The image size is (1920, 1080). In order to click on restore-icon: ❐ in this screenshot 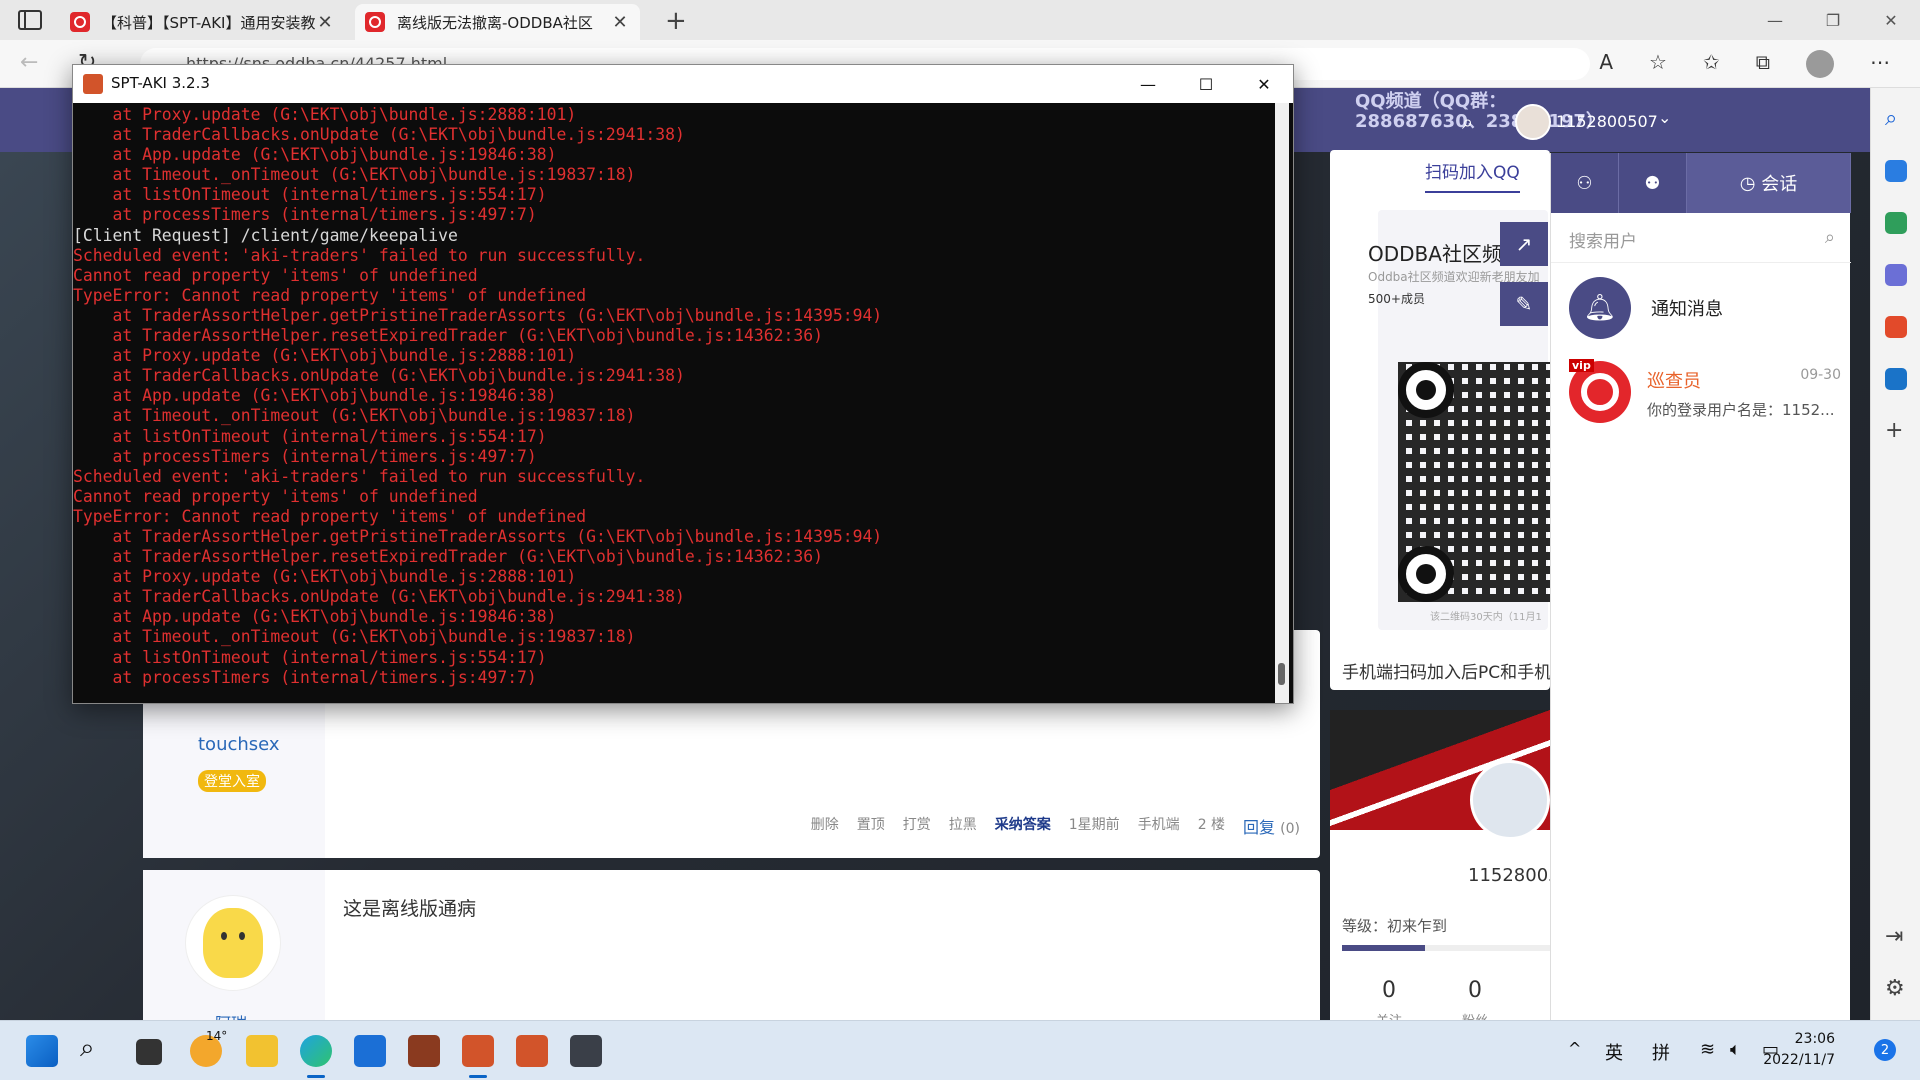, I will do `click(1833, 20)`.